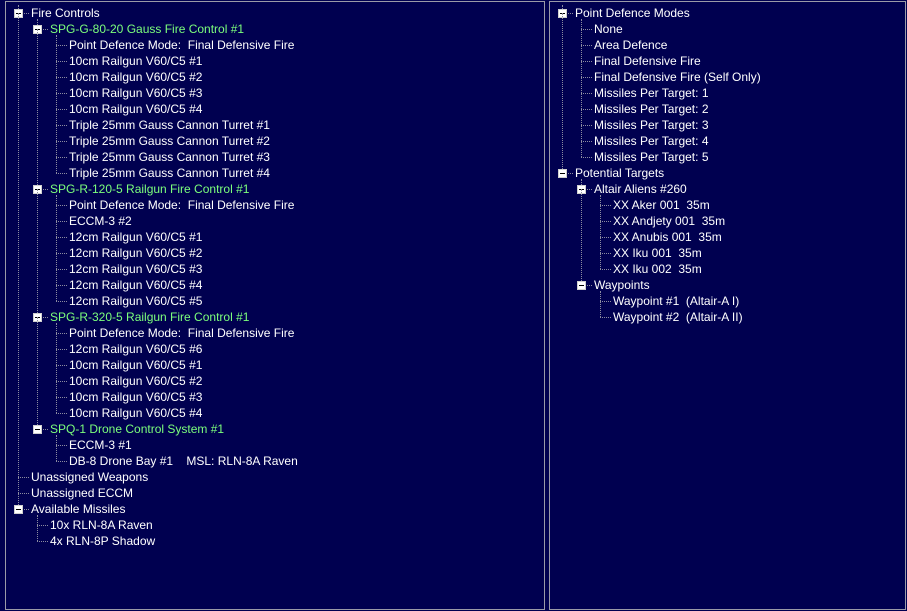  Describe the element at coordinates (149, 317) in the screenshot. I see `tree-item-fire-control: SPG-R-320-5 Railgun Fire Control #1` at that location.